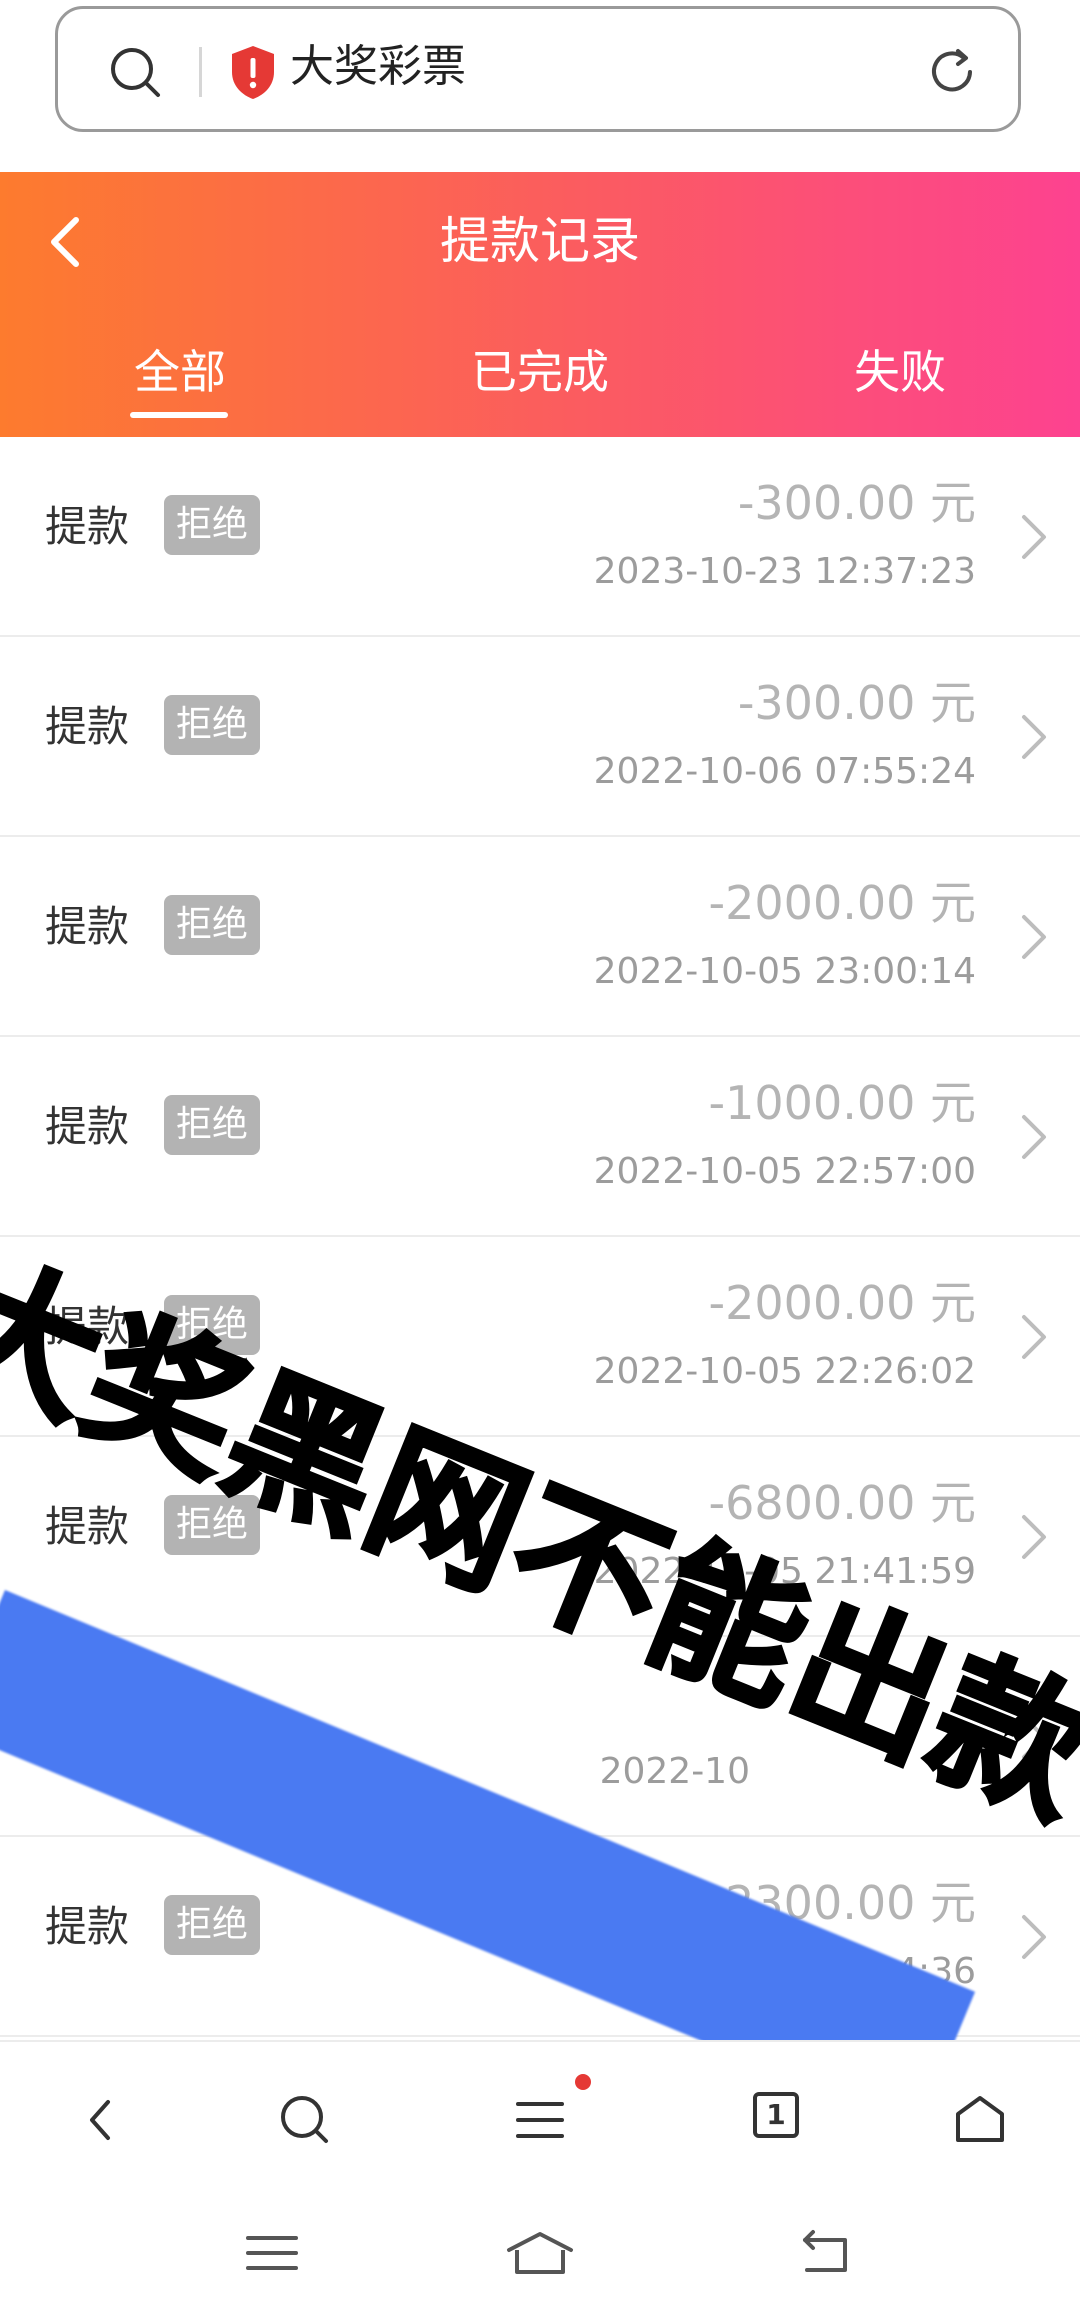  I want to click on active-tab-indicator, so click(179, 415).